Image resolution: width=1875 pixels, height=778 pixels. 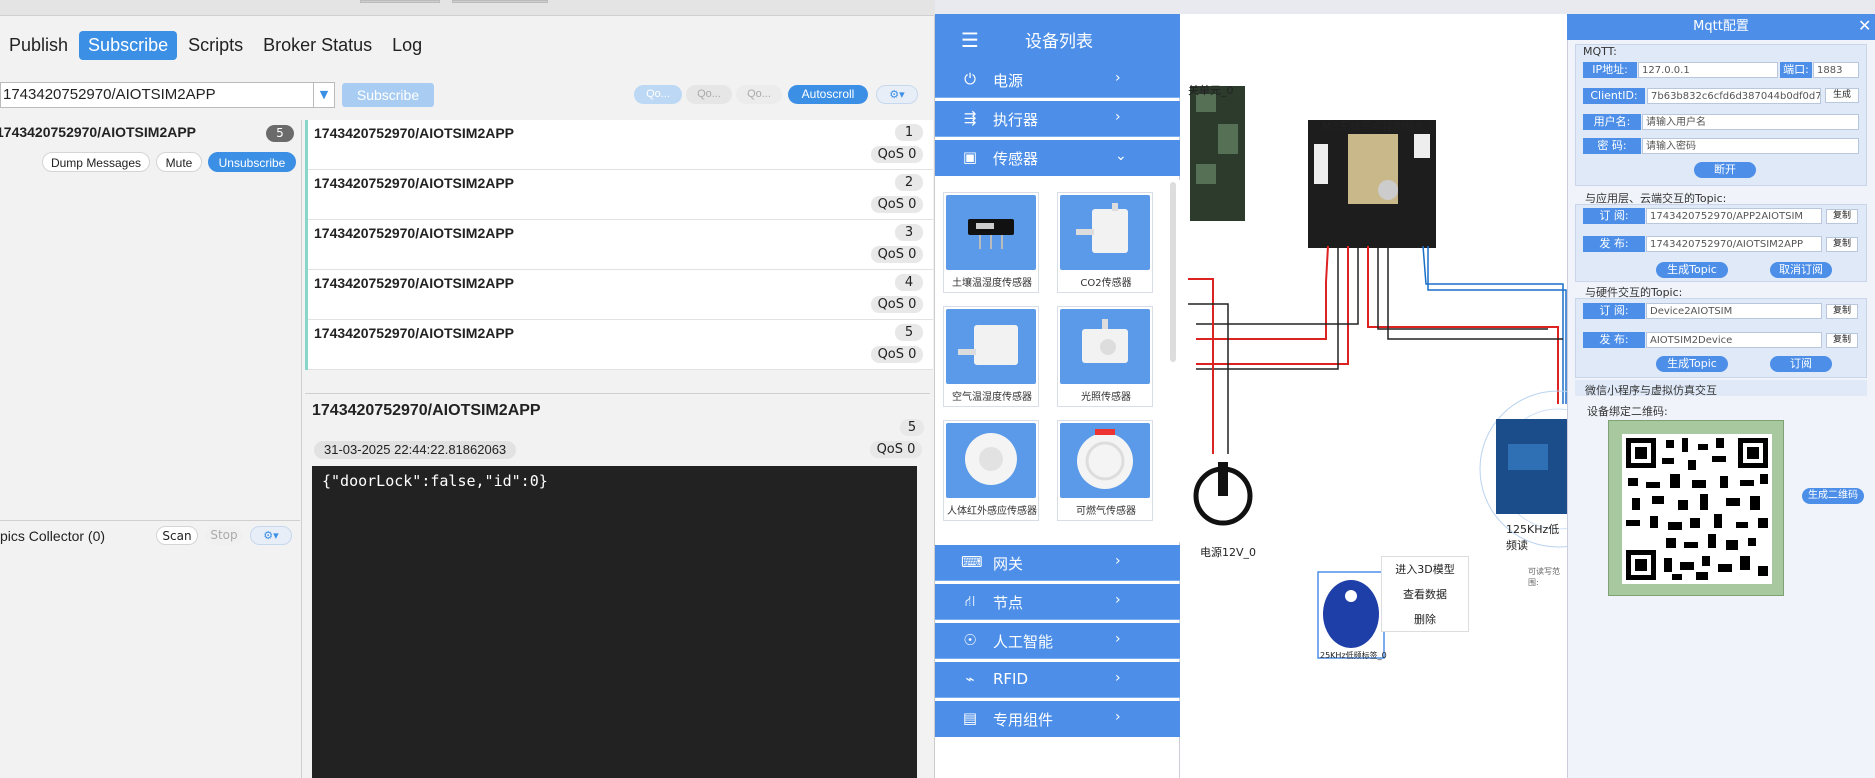 What do you see at coordinates (991, 232) in the screenshot?
I see `soil-sensor-image` at bounding box center [991, 232].